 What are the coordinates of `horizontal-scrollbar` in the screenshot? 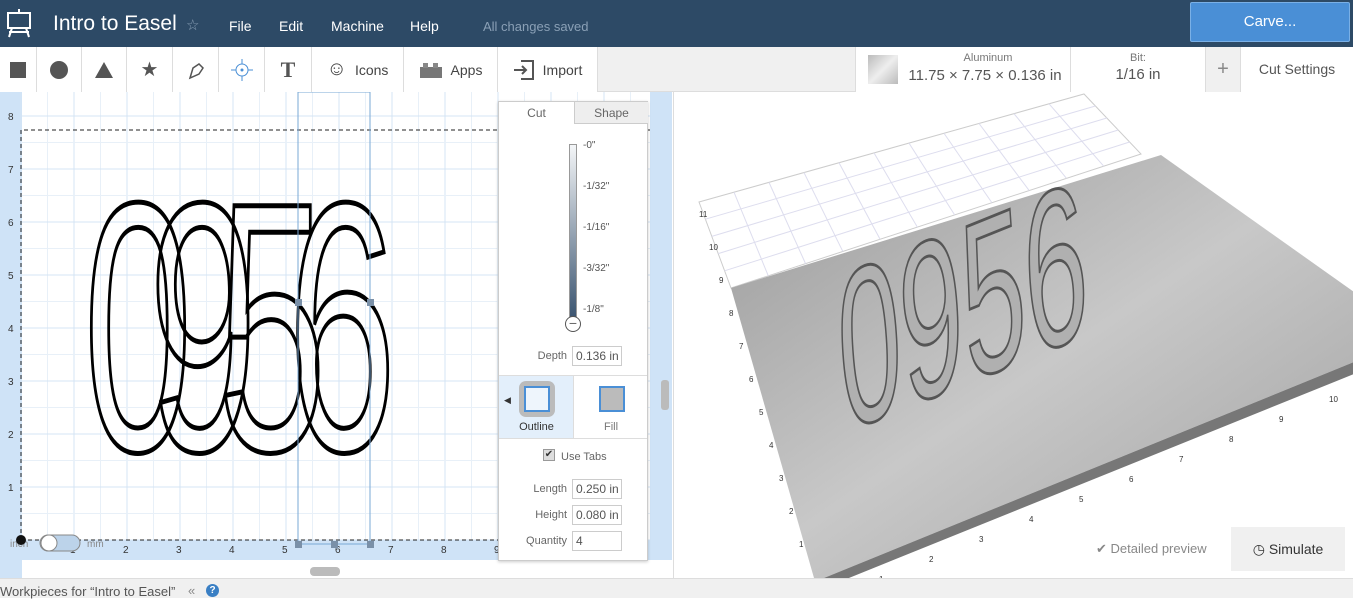 It's located at (325, 571).